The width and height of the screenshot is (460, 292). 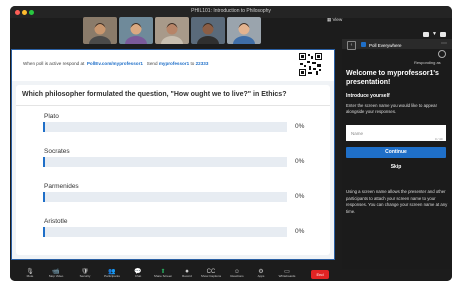 What do you see at coordinates (426, 34) in the screenshot?
I see `screen-icon` at bounding box center [426, 34].